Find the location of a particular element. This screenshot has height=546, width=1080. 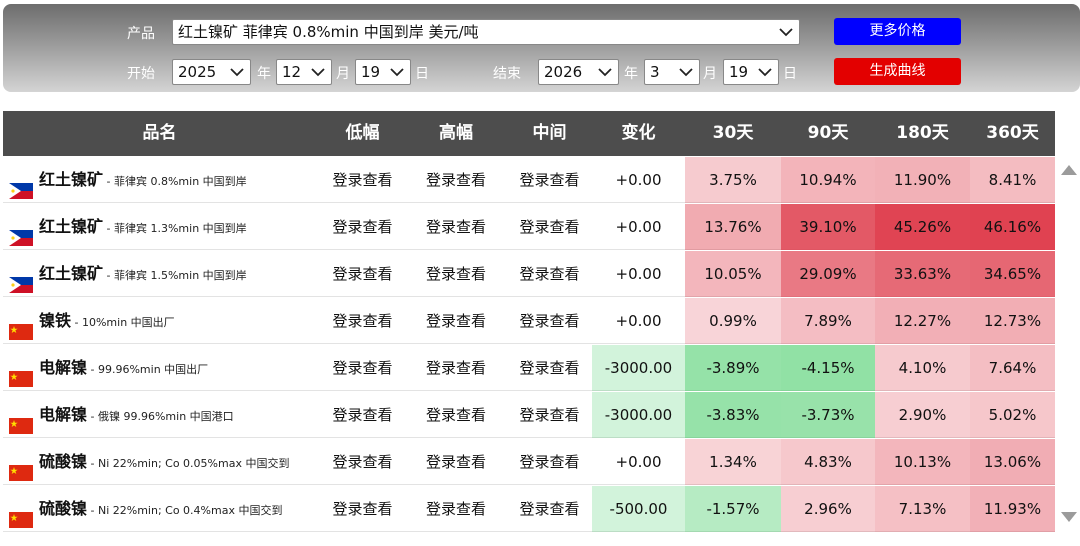

product-spec: - Ni 22%min; Co 0.4%max 中国交到 is located at coordinates (185, 510).